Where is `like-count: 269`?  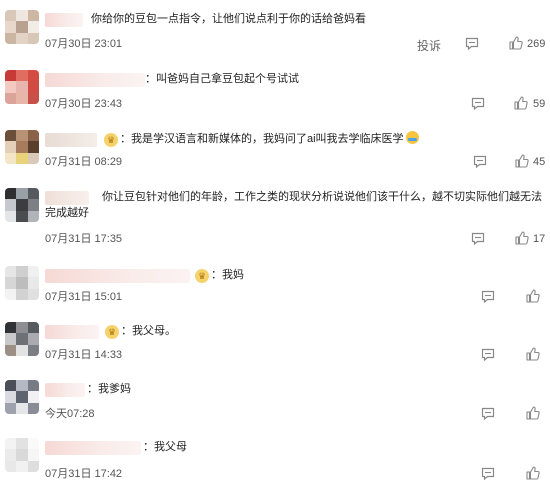
like-count: 269 is located at coordinates (536, 44).